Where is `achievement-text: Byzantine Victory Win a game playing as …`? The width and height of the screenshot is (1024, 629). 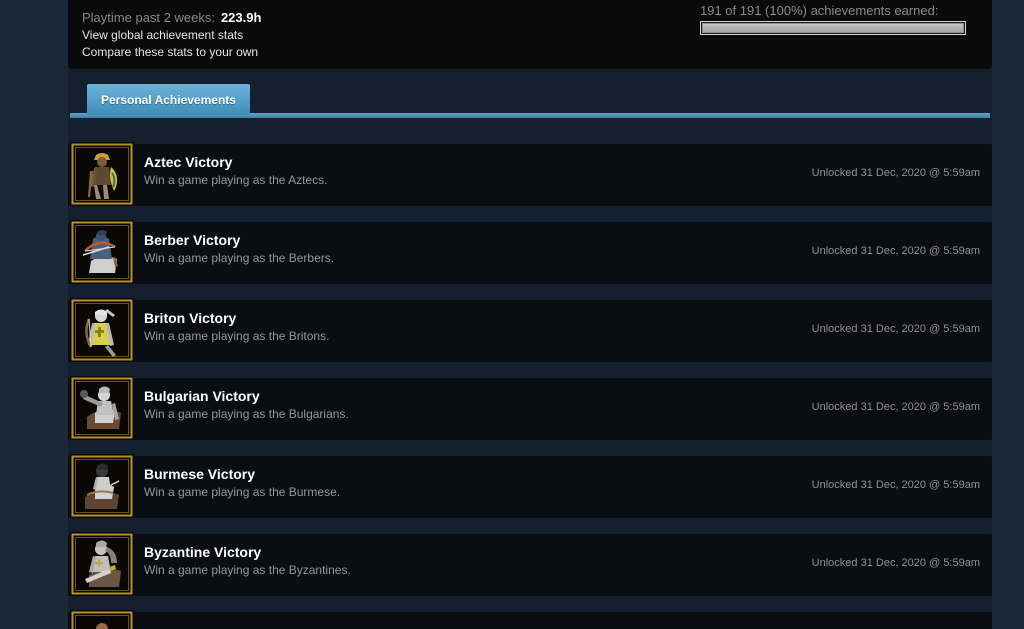
achievement-text: Byzantine Victory Win a game playing as … is located at coordinates (247, 561).